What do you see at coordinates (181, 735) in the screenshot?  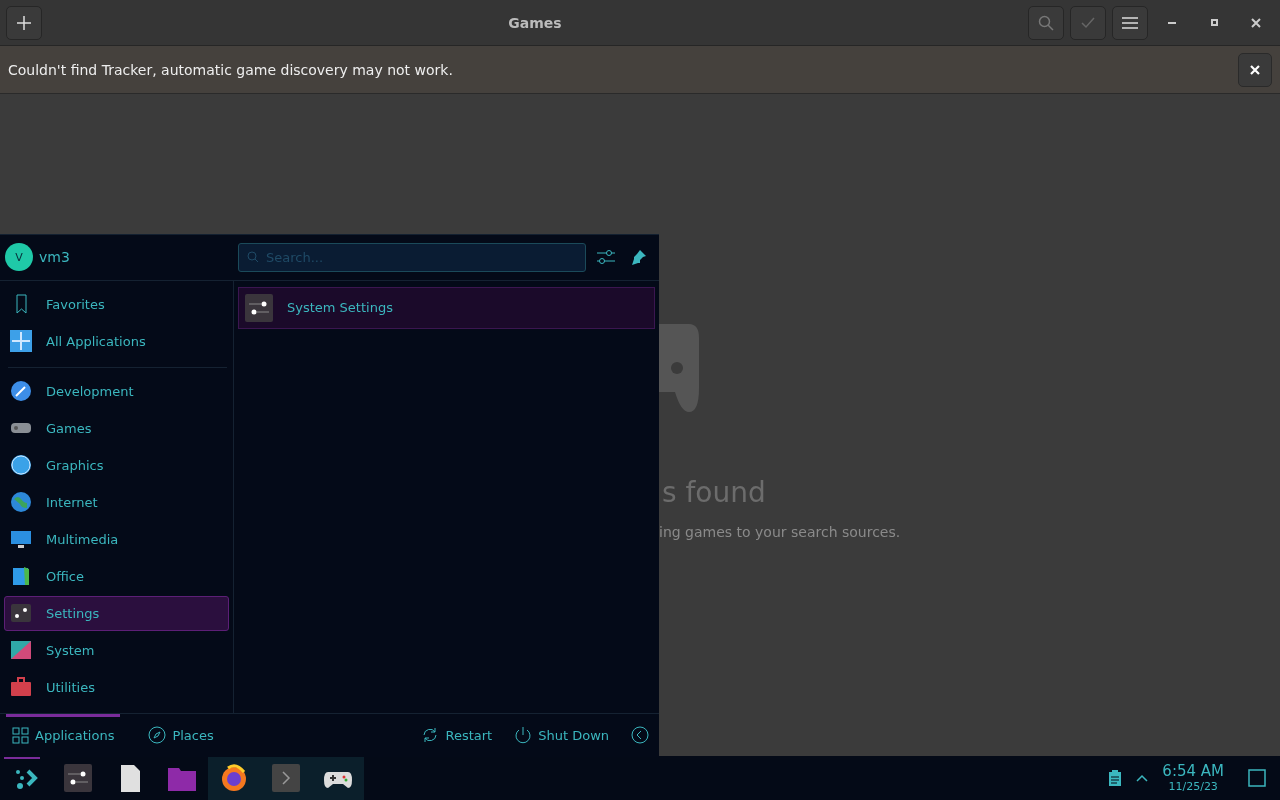 I see `menu-tab: Places` at bounding box center [181, 735].